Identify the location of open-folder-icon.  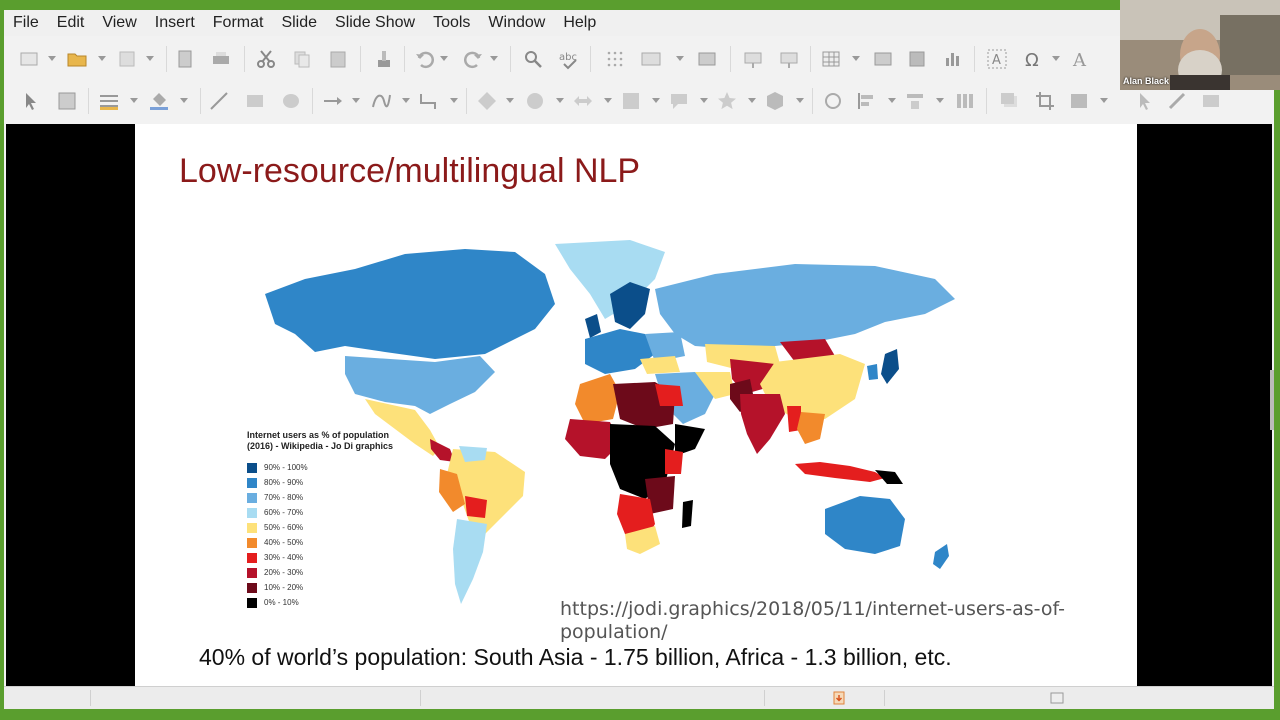
(77, 59).